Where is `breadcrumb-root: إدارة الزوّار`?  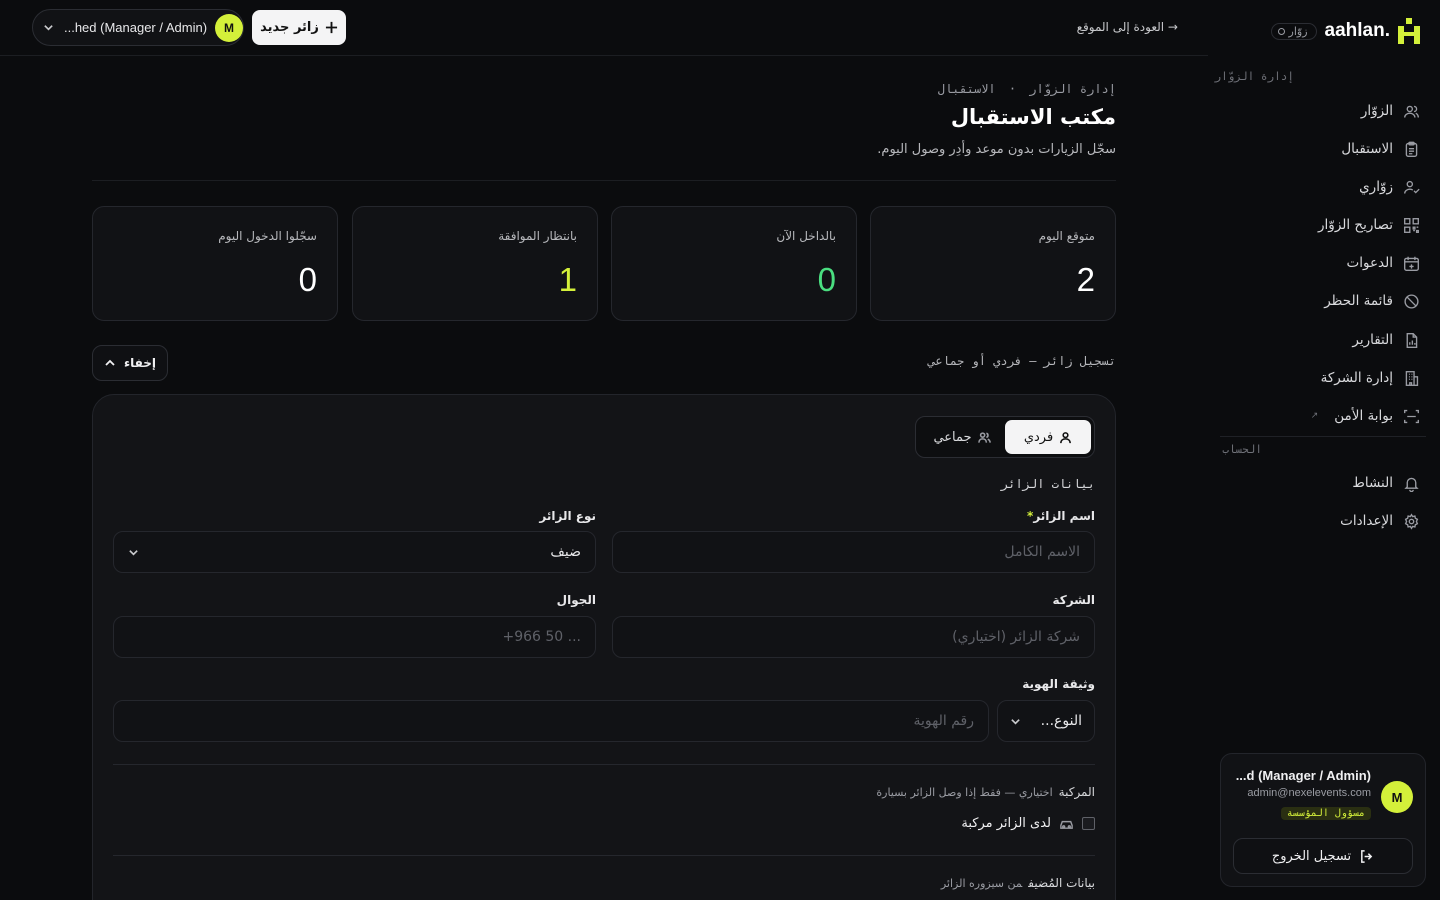
breadcrumb-root: إدارة الزوّار is located at coordinates (1072, 89).